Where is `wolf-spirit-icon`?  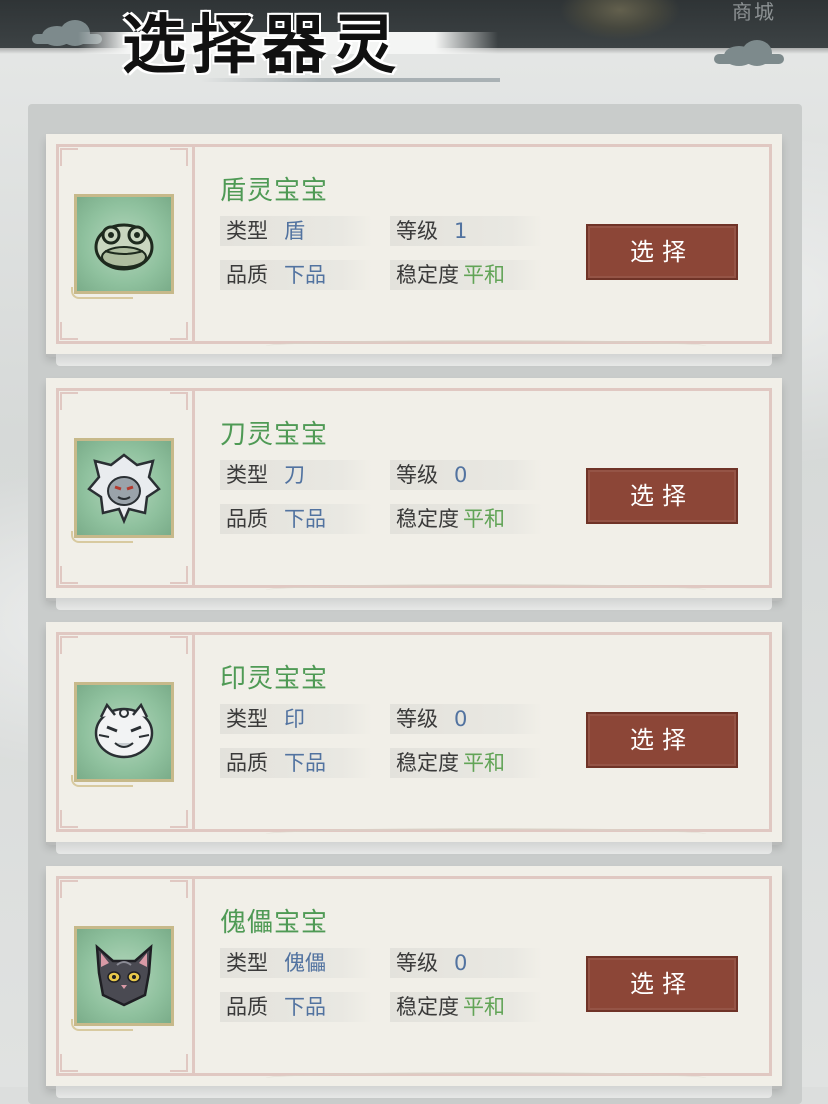 wolf-spirit-icon is located at coordinates (124, 489).